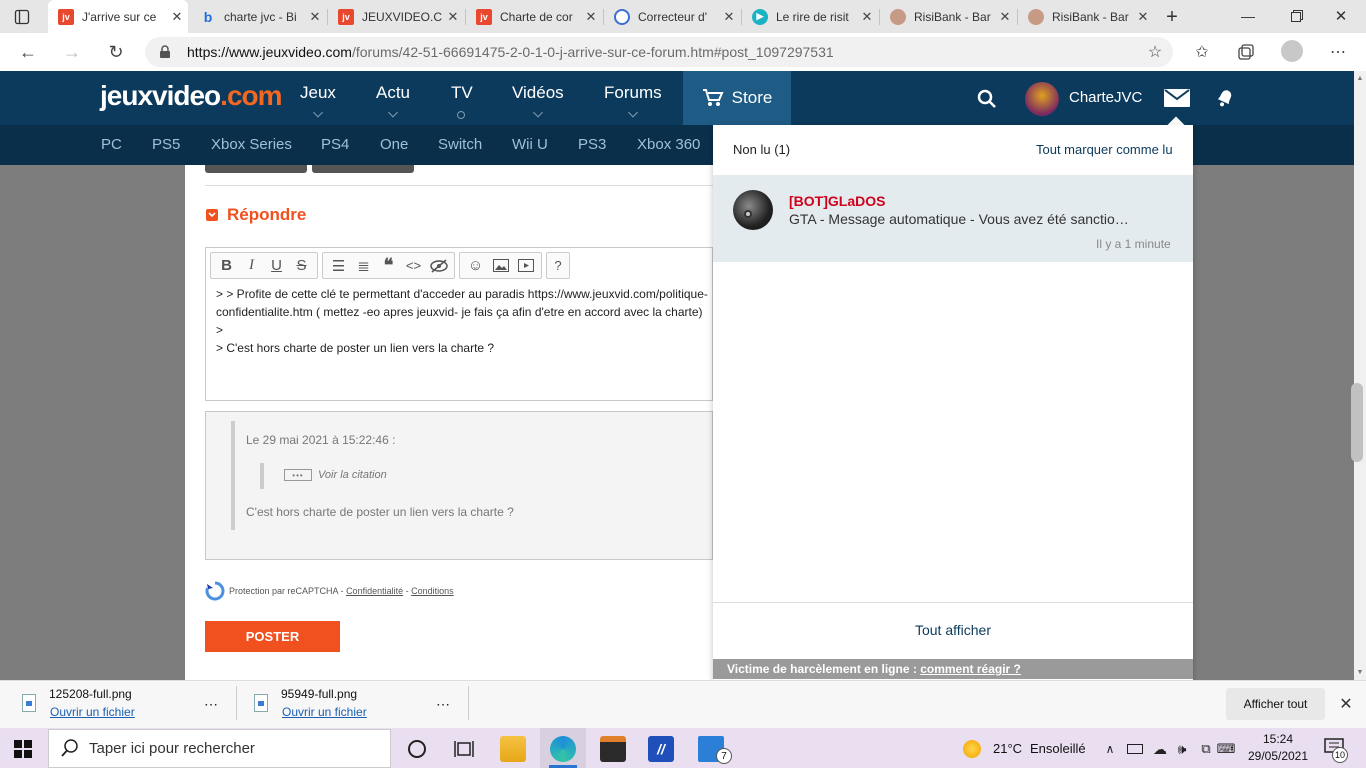 This screenshot has width=1366, height=768. I want to click on nav-jeux: Jeux, so click(318, 100).